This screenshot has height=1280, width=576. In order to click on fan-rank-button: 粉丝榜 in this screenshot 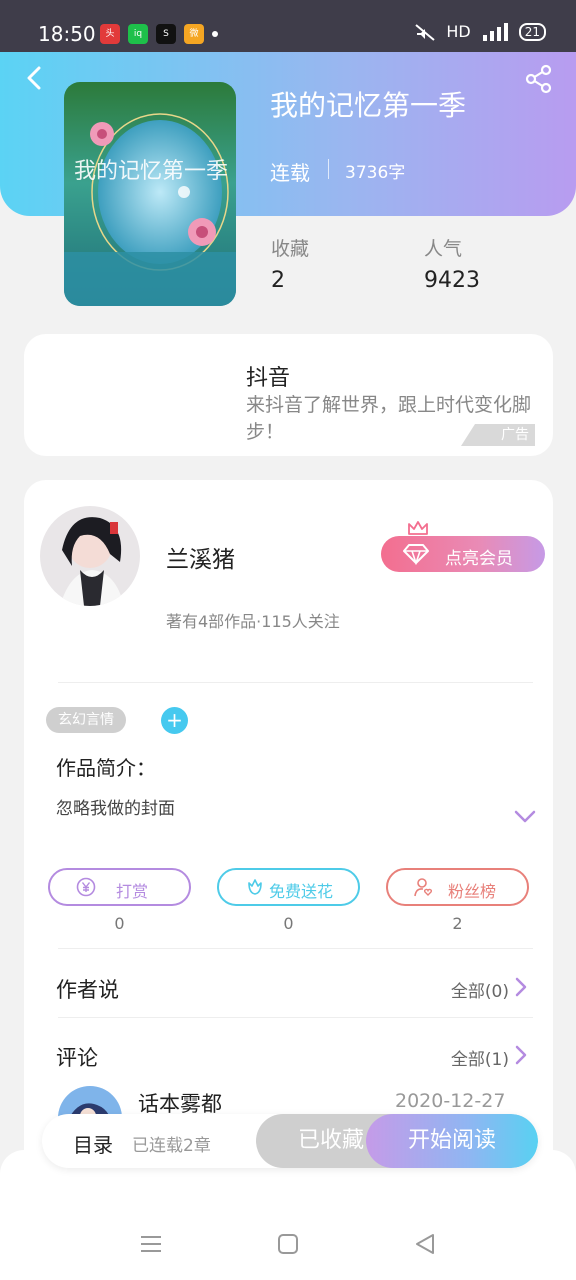, I will do `click(457, 887)`.